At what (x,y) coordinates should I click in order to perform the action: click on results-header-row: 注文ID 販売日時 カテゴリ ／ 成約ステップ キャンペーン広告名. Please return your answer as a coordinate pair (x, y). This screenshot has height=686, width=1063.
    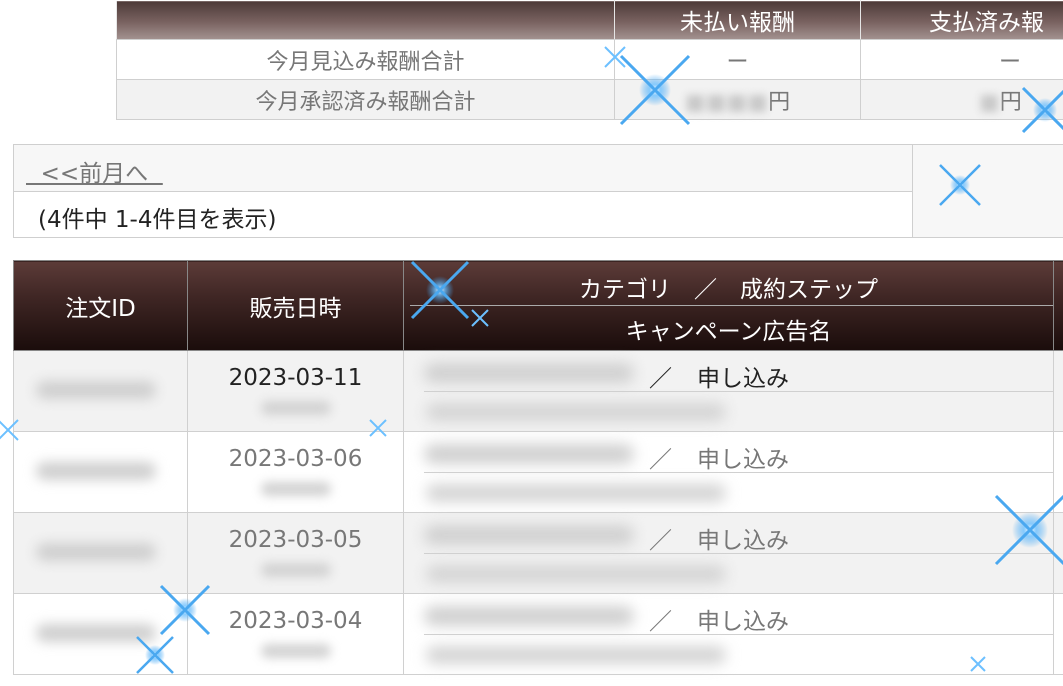
    Looking at the image, I should click on (538, 305).